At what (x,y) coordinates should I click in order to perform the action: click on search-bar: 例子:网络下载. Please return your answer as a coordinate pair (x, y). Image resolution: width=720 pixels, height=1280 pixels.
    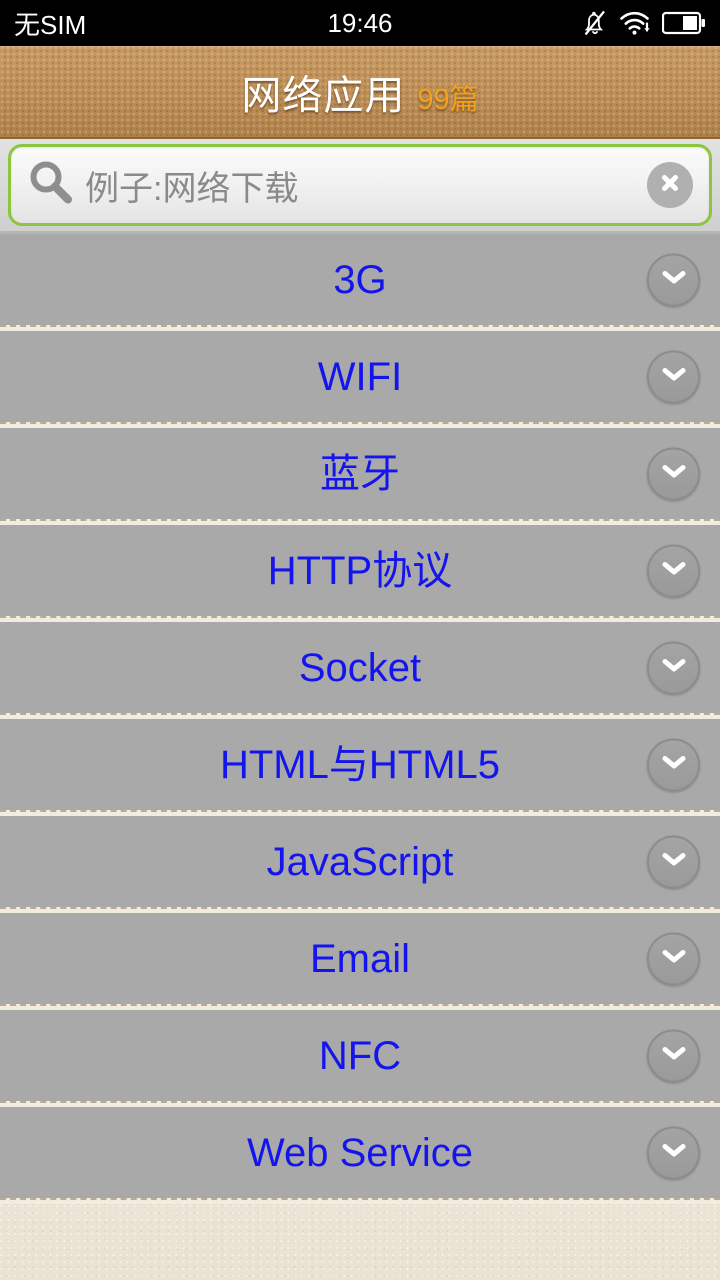
    Looking at the image, I should click on (360, 186).